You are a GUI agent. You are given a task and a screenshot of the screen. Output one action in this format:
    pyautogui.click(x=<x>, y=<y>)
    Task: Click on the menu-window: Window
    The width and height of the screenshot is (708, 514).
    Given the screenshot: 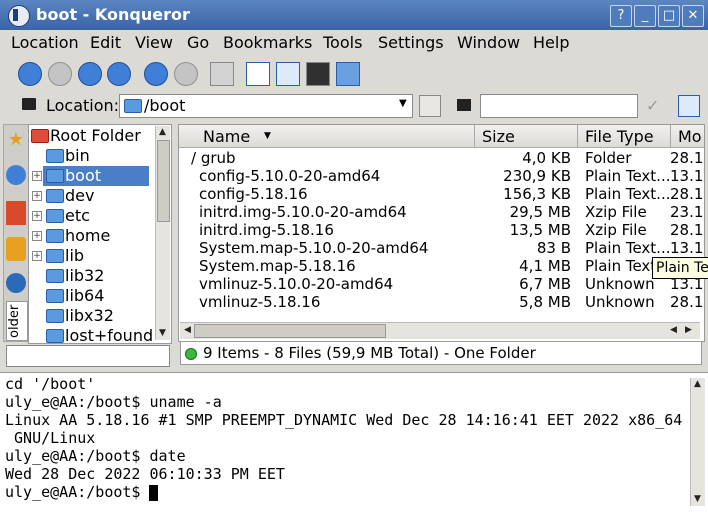 What is the action you would take?
    pyautogui.click(x=488, y=42)
    